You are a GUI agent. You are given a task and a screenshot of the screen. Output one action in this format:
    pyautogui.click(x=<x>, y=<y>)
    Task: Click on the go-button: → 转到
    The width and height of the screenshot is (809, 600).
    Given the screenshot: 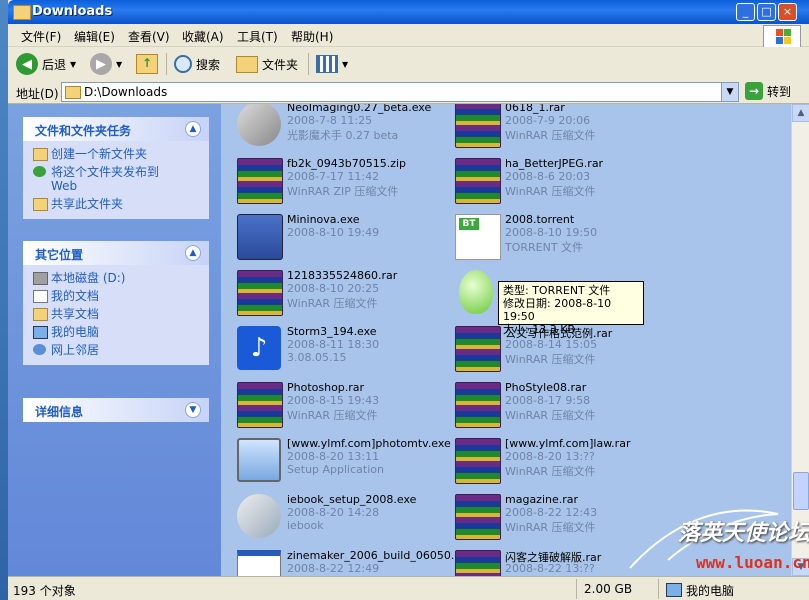 What is the action you would take?
    pyautogui.click(x=768, y=91)
    